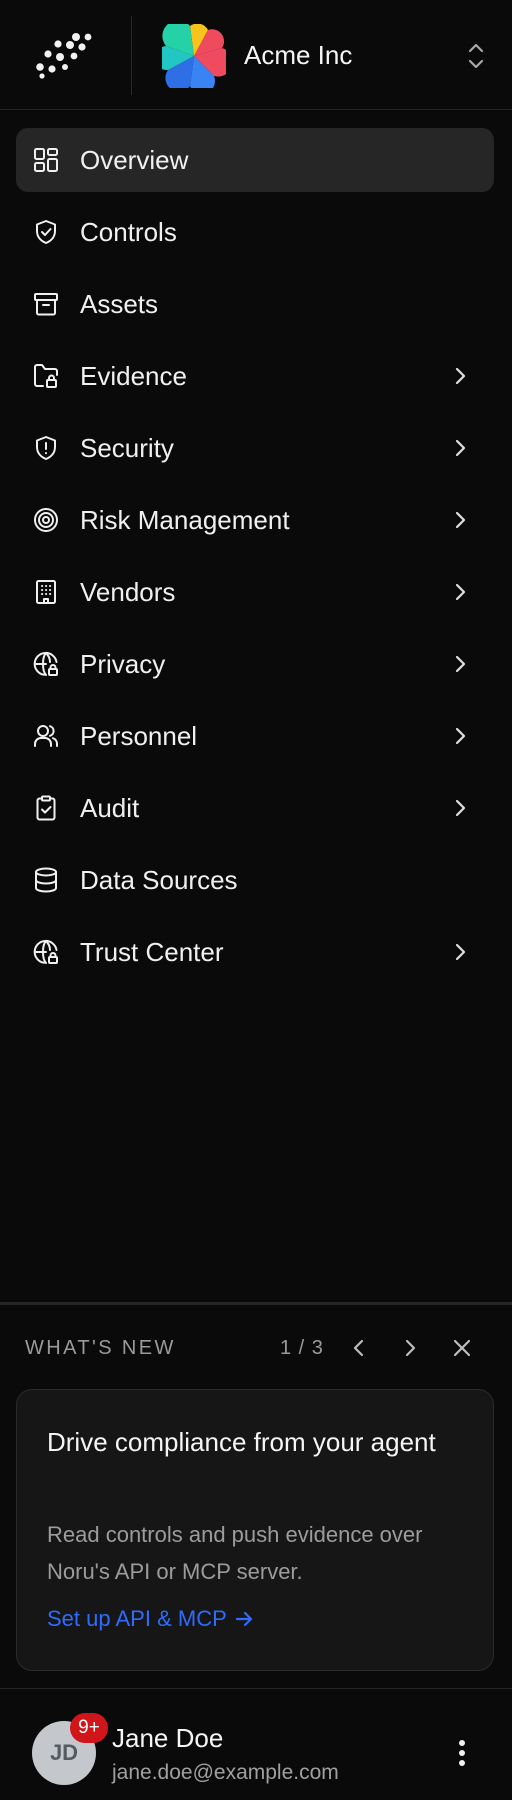 The height and width of the screenshot is (1800, 512). I want to click on nav-item-personnel: Personnel, so click(255, 736).